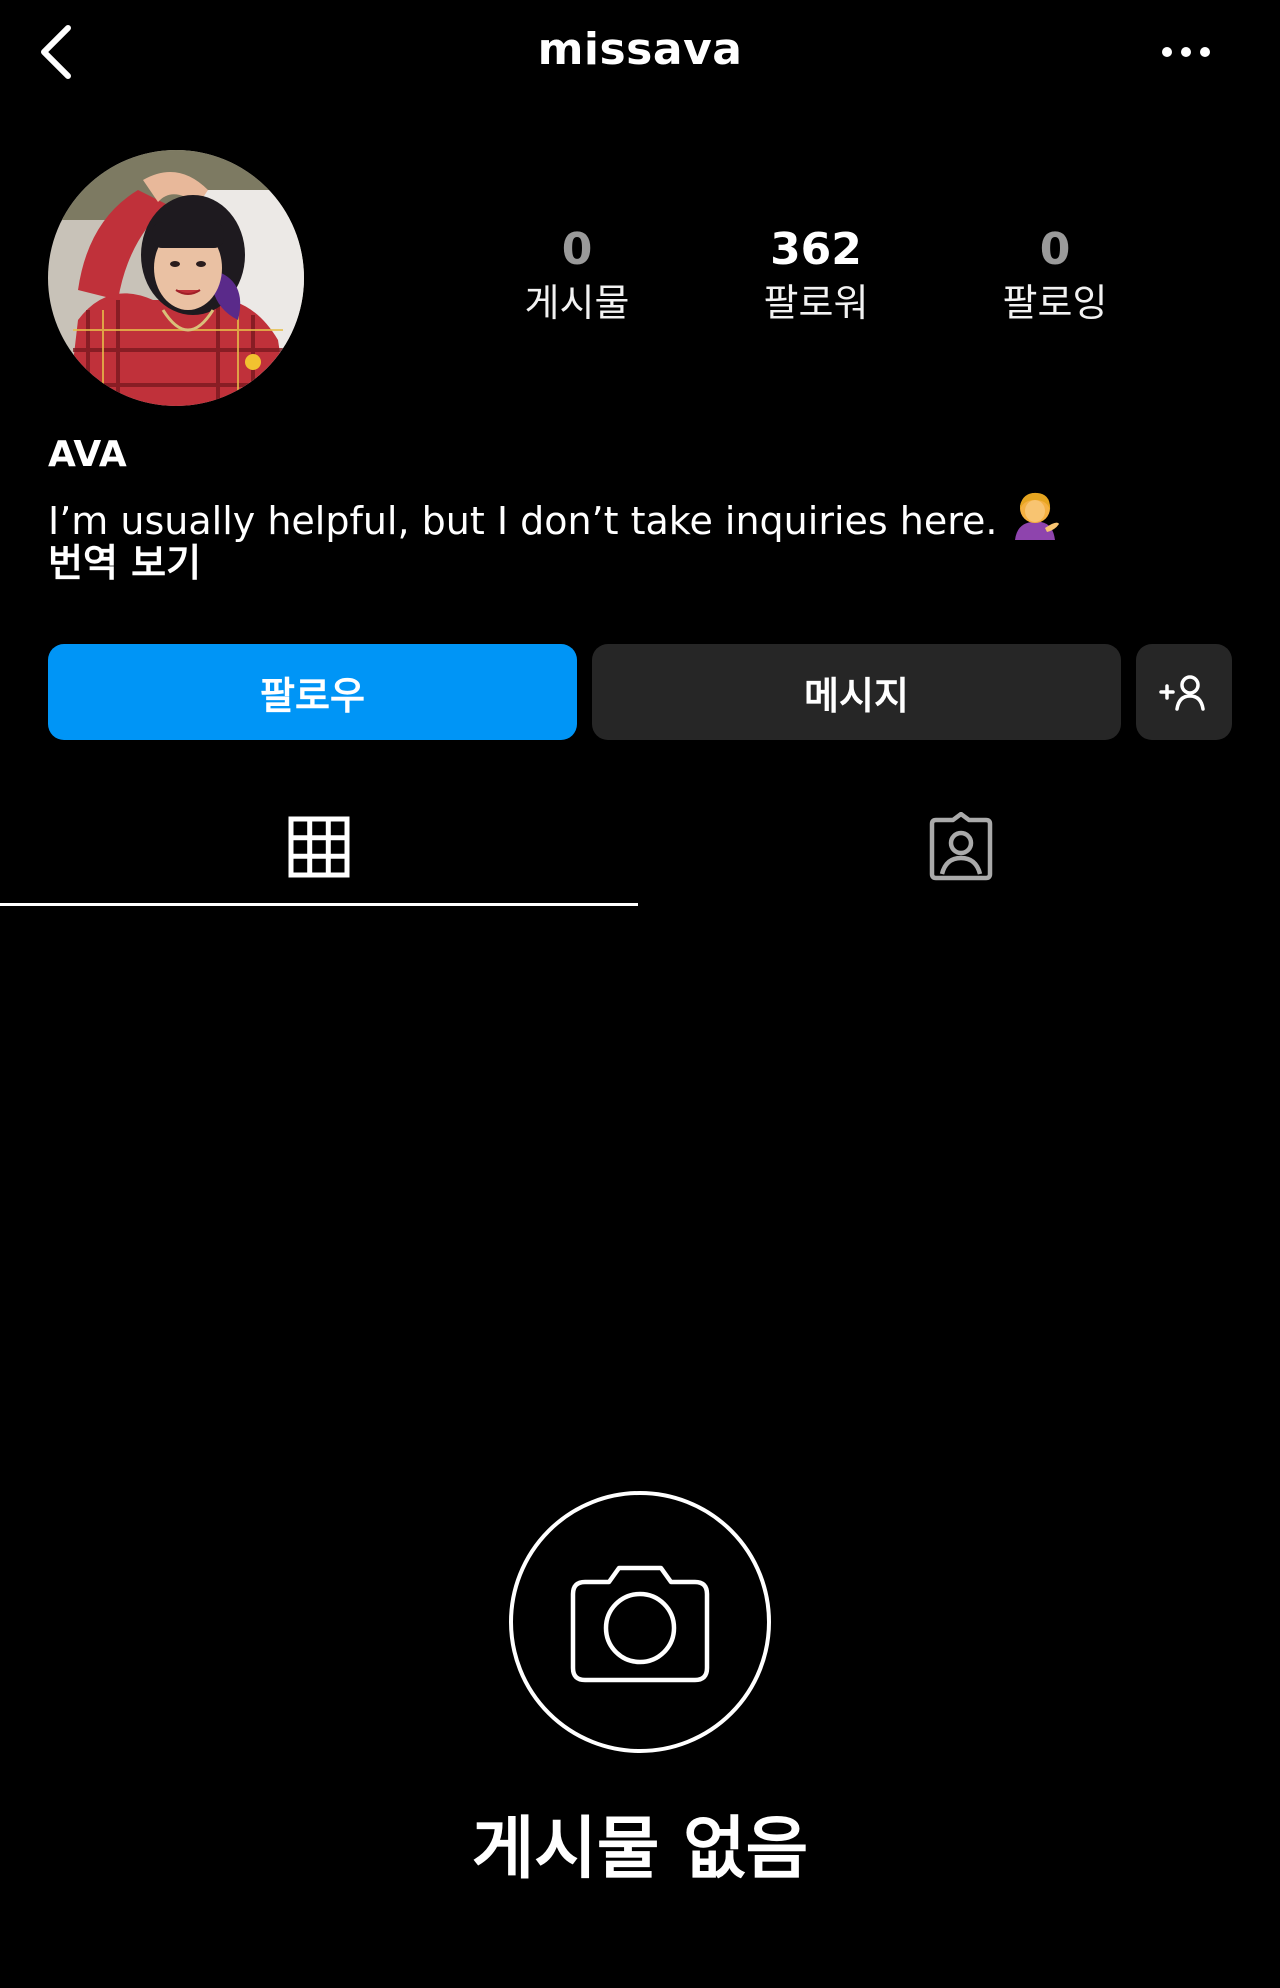 This screenshot has width=1280, height=1988. I want to click on posts-count-label: 게시물, so click(577, 303).